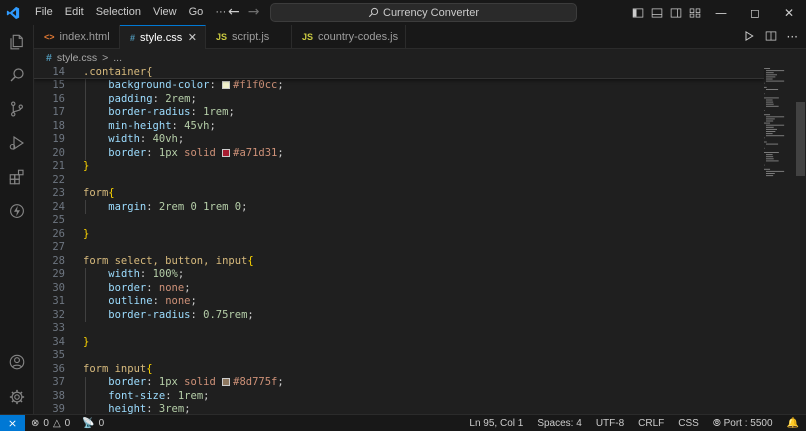 This screenshot has width=806, height=431. I want to click on code-token: :, so click(152, 206).